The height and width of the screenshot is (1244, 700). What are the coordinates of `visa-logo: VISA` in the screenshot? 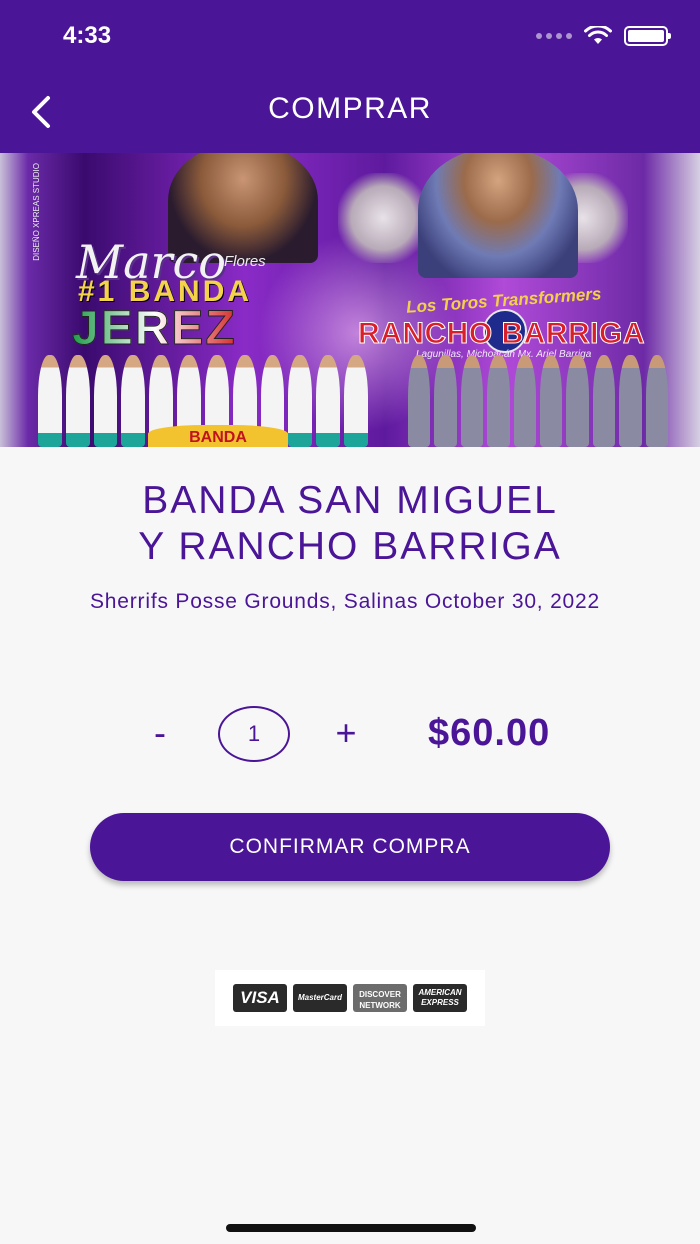 It's located at (260, 998).